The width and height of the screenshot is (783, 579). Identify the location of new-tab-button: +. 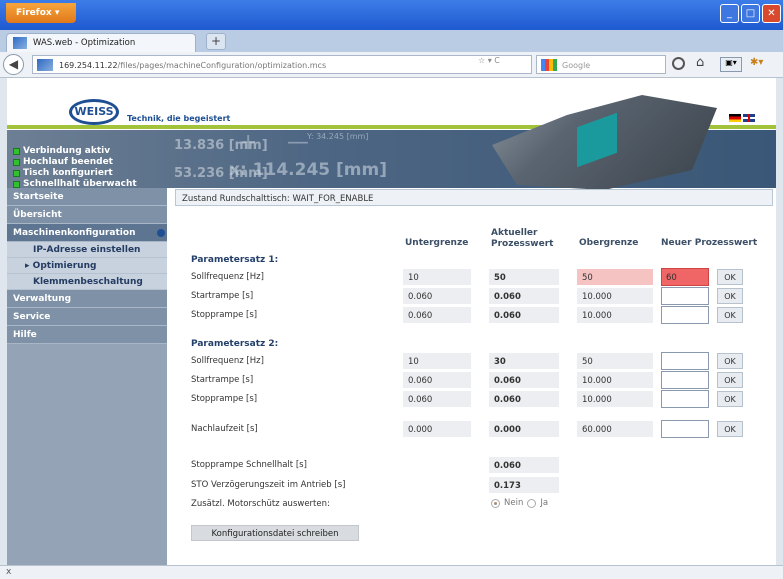
(216, 41).